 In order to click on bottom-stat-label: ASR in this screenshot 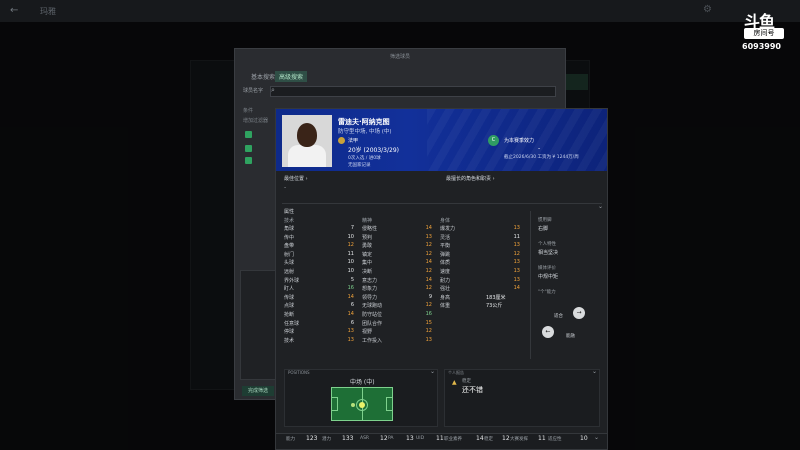, I will do `click(365, 438)`.